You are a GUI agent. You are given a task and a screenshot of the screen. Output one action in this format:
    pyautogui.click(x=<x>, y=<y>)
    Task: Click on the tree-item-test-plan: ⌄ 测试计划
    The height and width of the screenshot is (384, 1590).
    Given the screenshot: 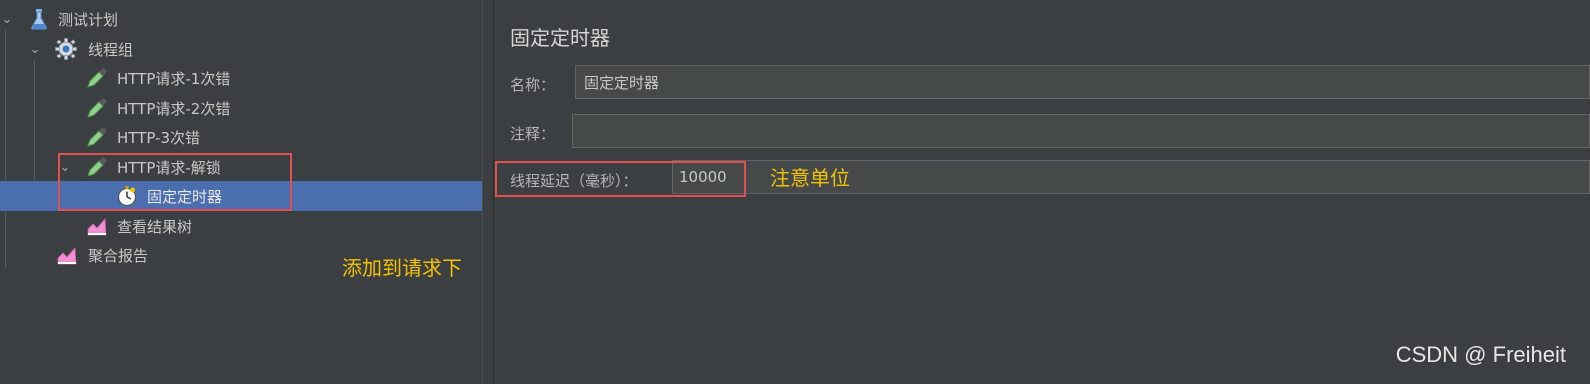 What is the action you would take?
    pyautogui.click(x=241, y=19)
    